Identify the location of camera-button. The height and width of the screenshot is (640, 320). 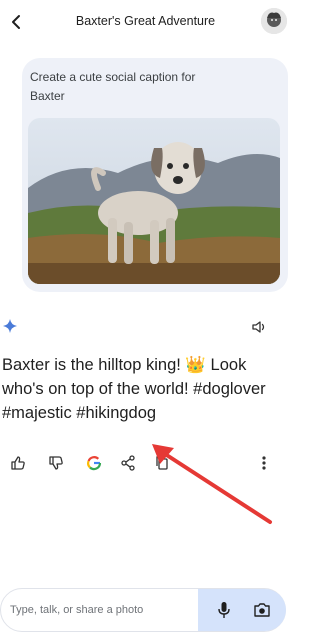
(262, 610).